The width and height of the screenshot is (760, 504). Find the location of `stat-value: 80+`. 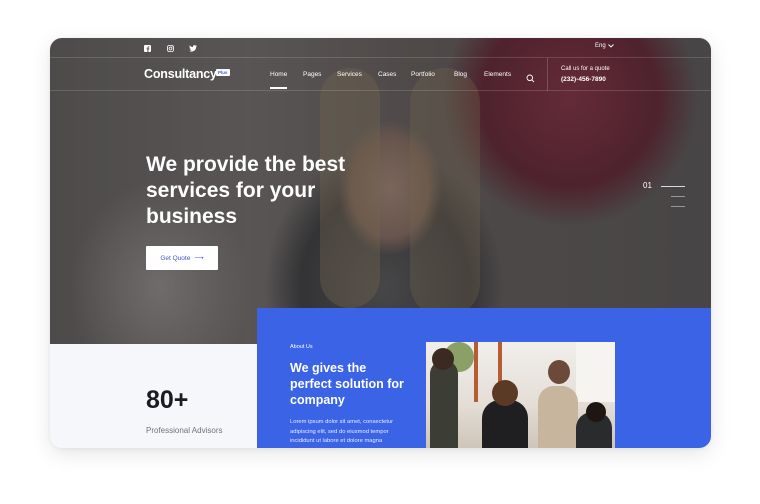

stat-value: 80+ is located at coordinates (167, 400).